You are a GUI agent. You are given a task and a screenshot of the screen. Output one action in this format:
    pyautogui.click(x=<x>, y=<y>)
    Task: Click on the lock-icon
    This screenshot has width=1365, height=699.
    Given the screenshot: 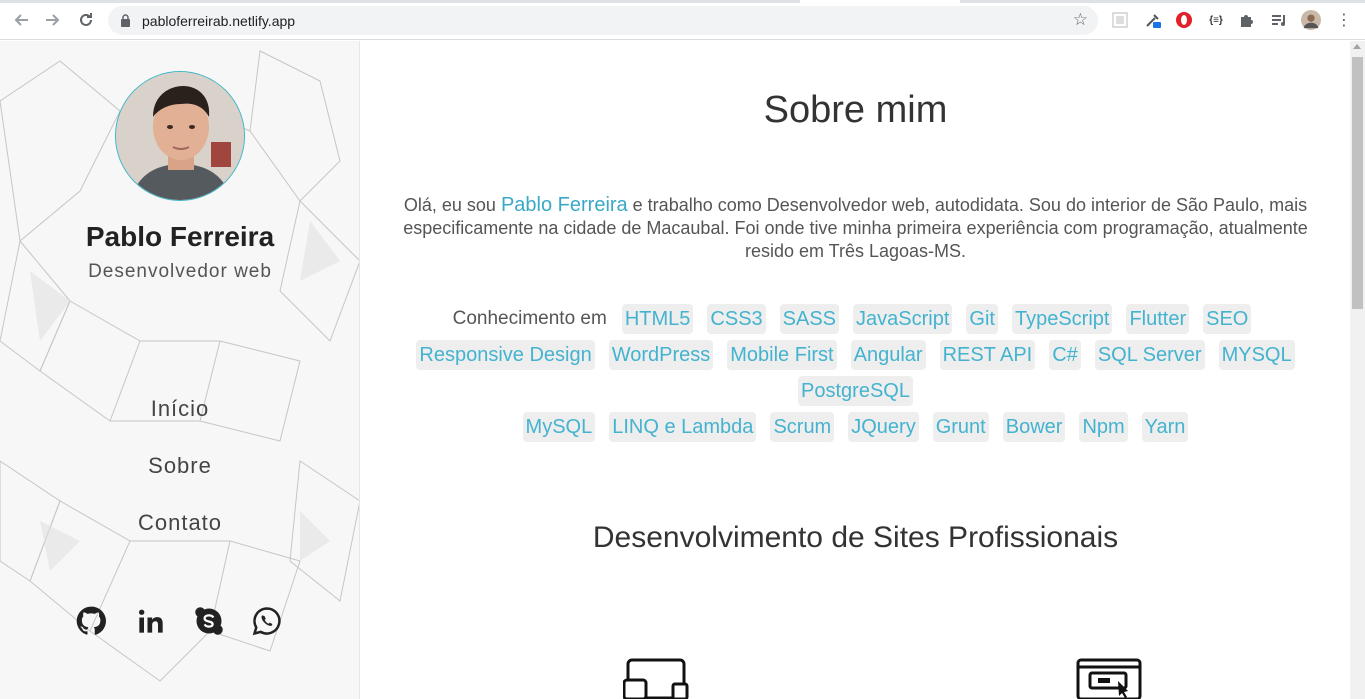 What is the action you would take?
    pyautogui.click(x=125, y=20)
    